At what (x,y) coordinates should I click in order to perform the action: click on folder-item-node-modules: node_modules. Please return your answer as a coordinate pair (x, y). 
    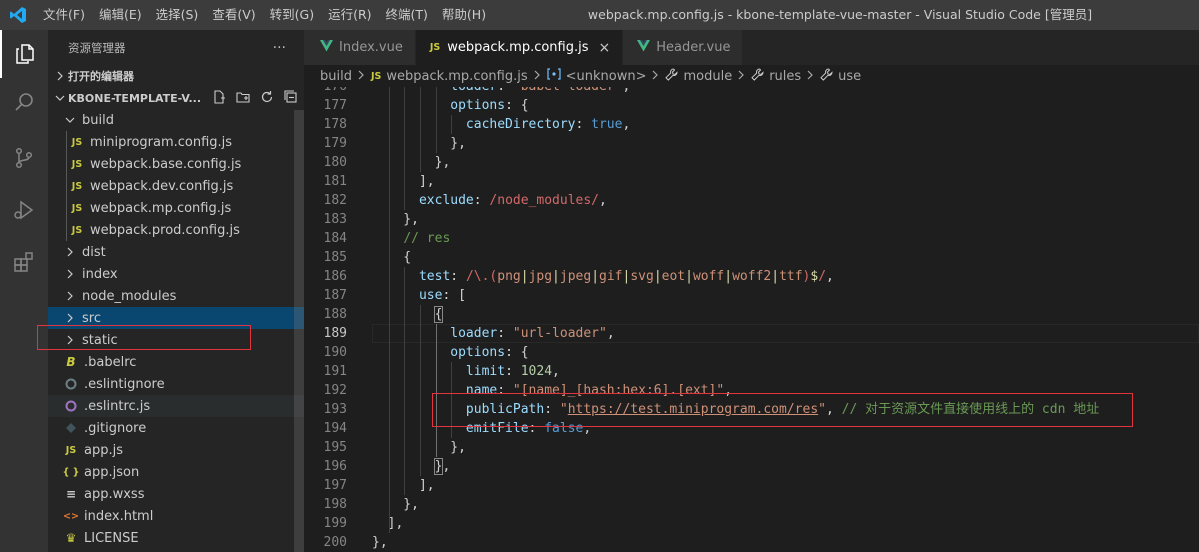
    Looking at the image, I should click on (176, 296).